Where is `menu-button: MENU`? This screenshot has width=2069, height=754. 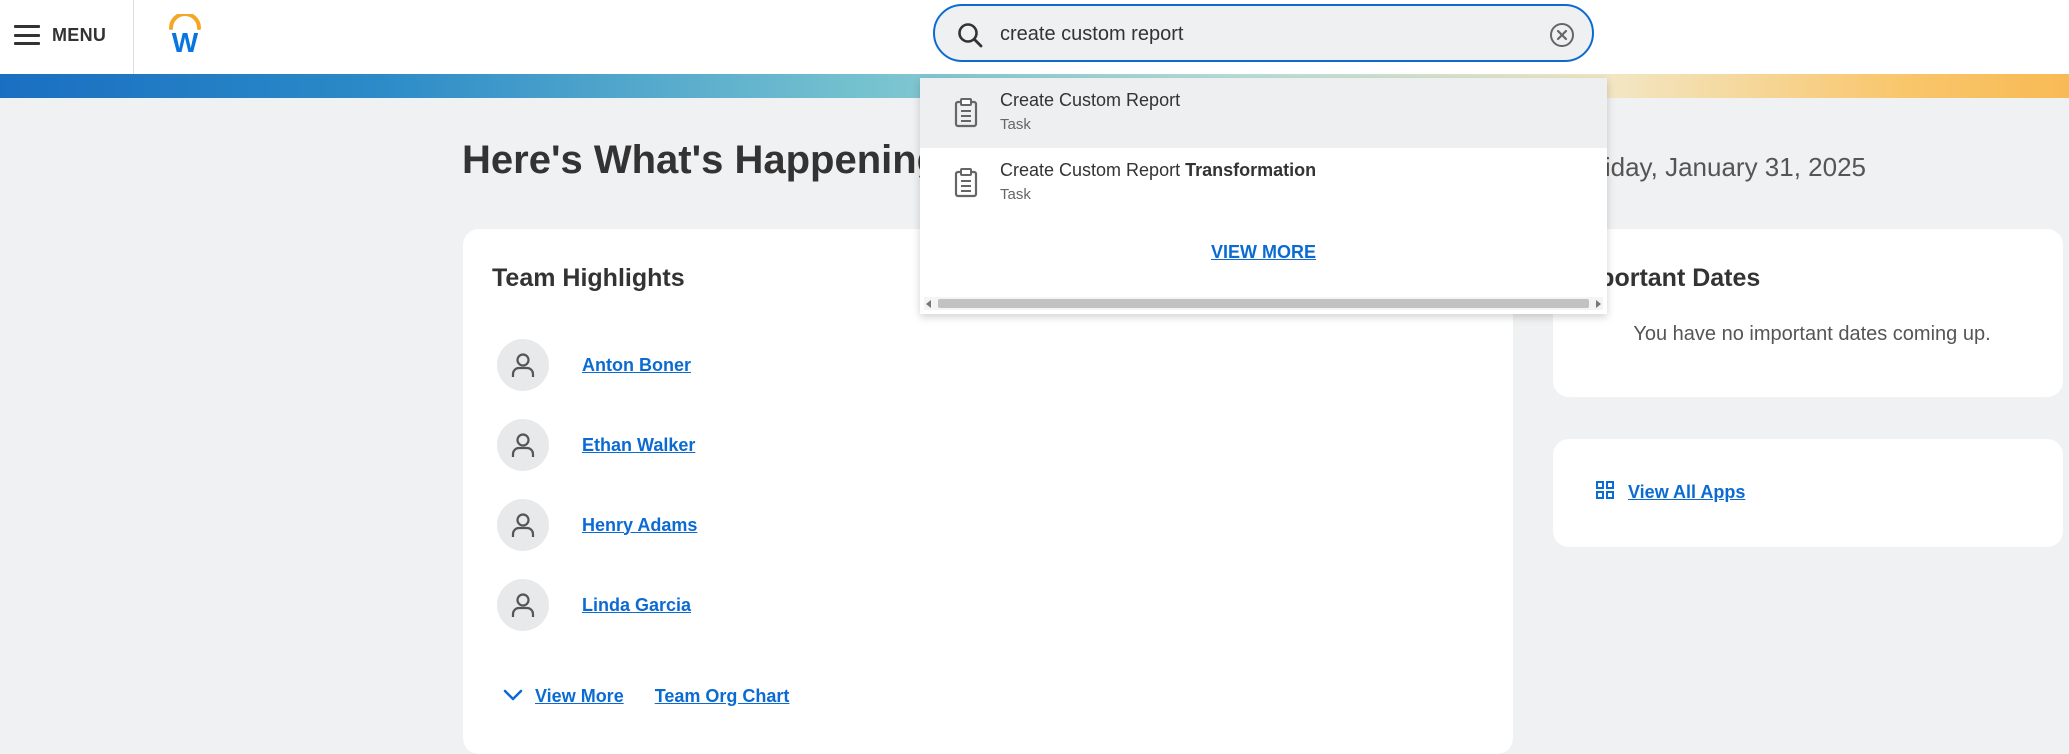
menu-button: MENU is located at coordinates (60, 35).